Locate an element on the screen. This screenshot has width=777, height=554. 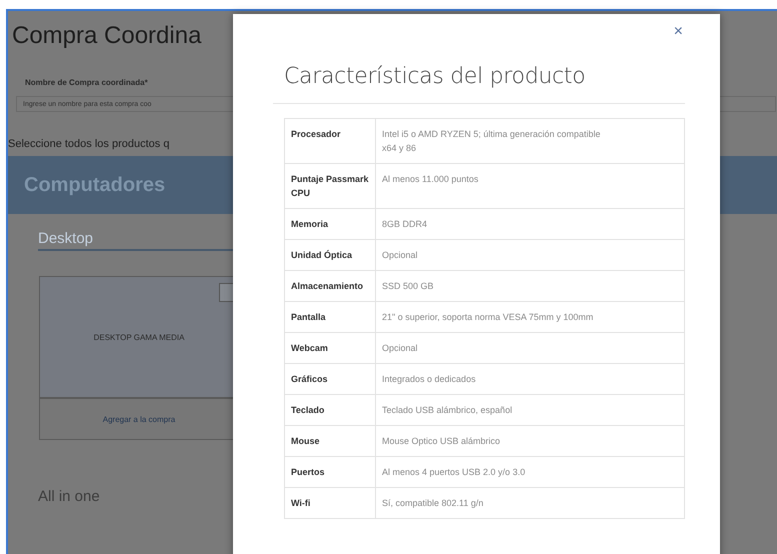
spec-label: Unidad Óptica is located at coordinates (330, 255).